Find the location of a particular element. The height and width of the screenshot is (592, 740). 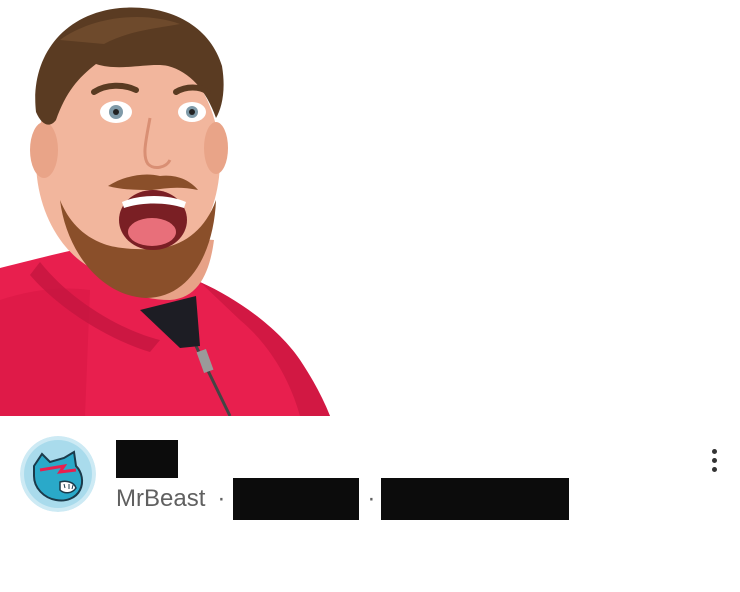

video-subline: MrBeast · · is located at coordinates (343, 499).